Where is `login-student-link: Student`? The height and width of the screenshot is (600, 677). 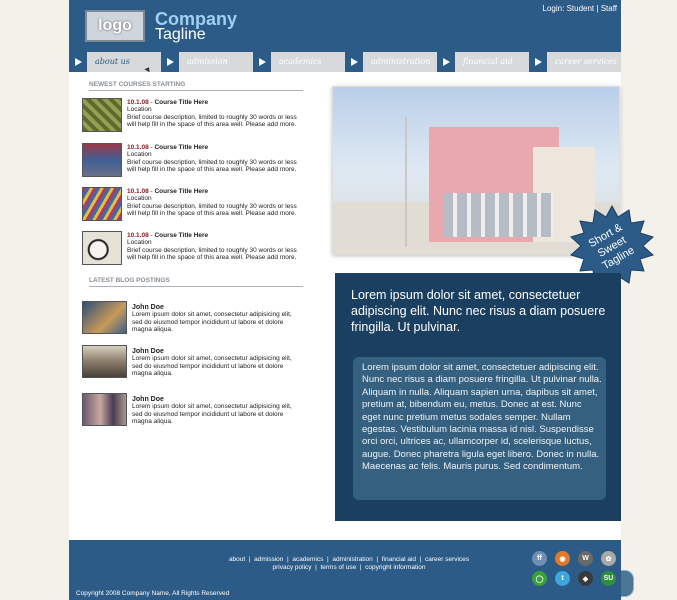
login-student-link: Student is located at coordinates (581, 8).